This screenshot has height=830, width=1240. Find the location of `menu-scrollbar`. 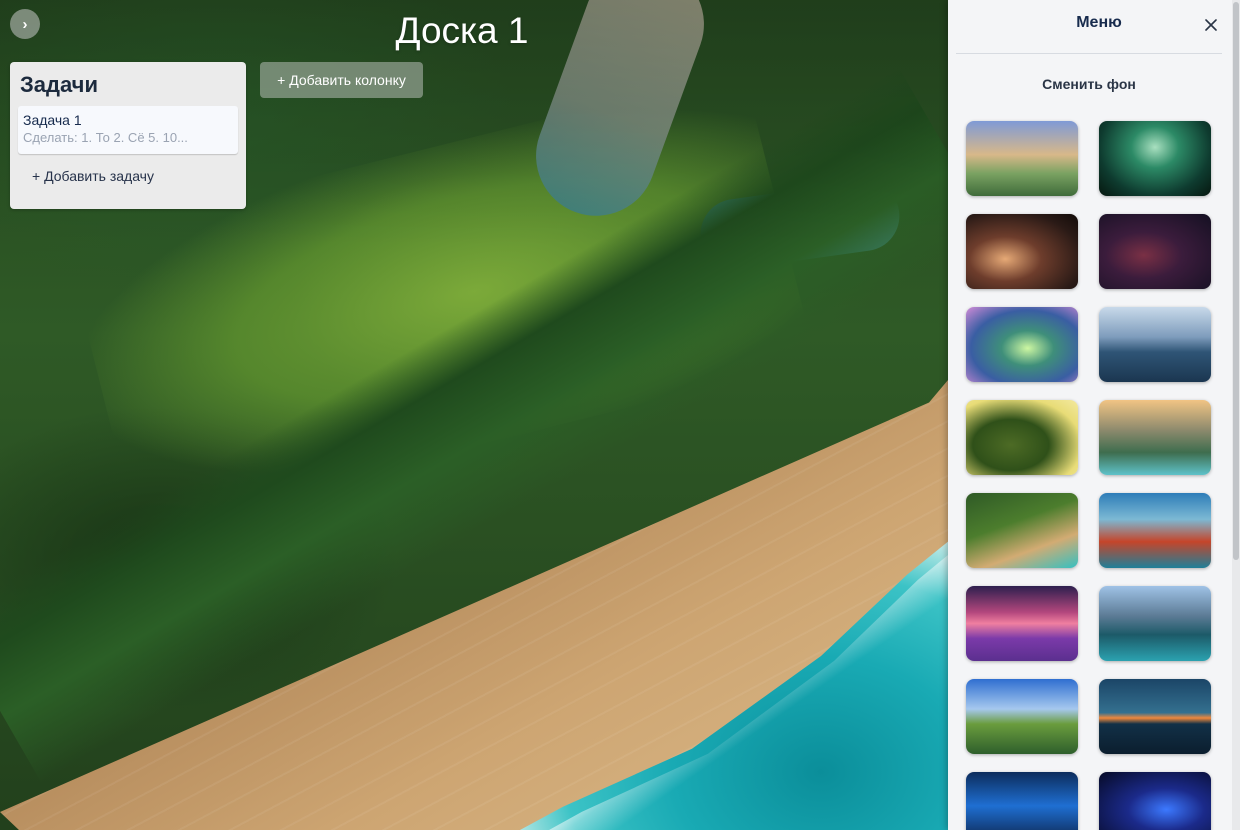

menu-scrollbar is located at coordinates (1236, 415).